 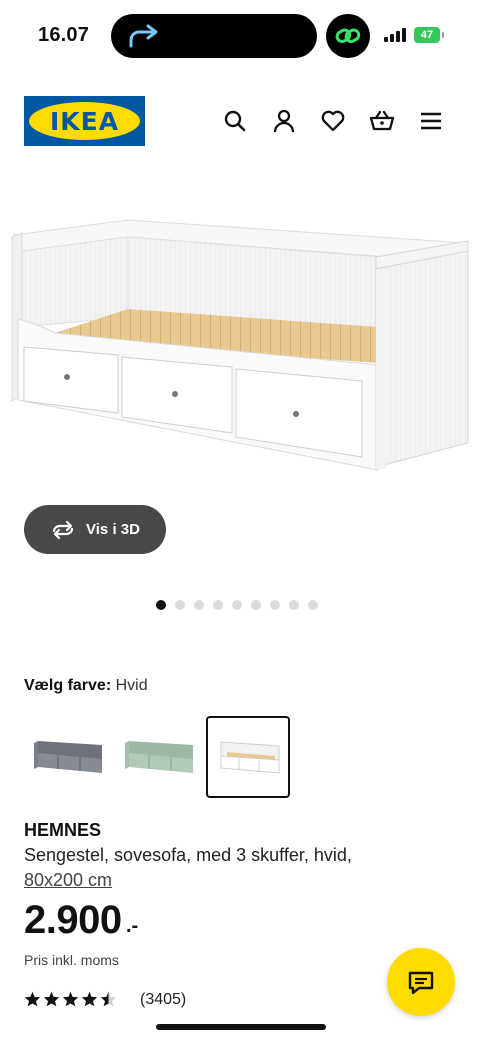 What do you see at coordinates (381, 121) in the screenshot?
I see `cart-icon` at bounding box center [381, 121].